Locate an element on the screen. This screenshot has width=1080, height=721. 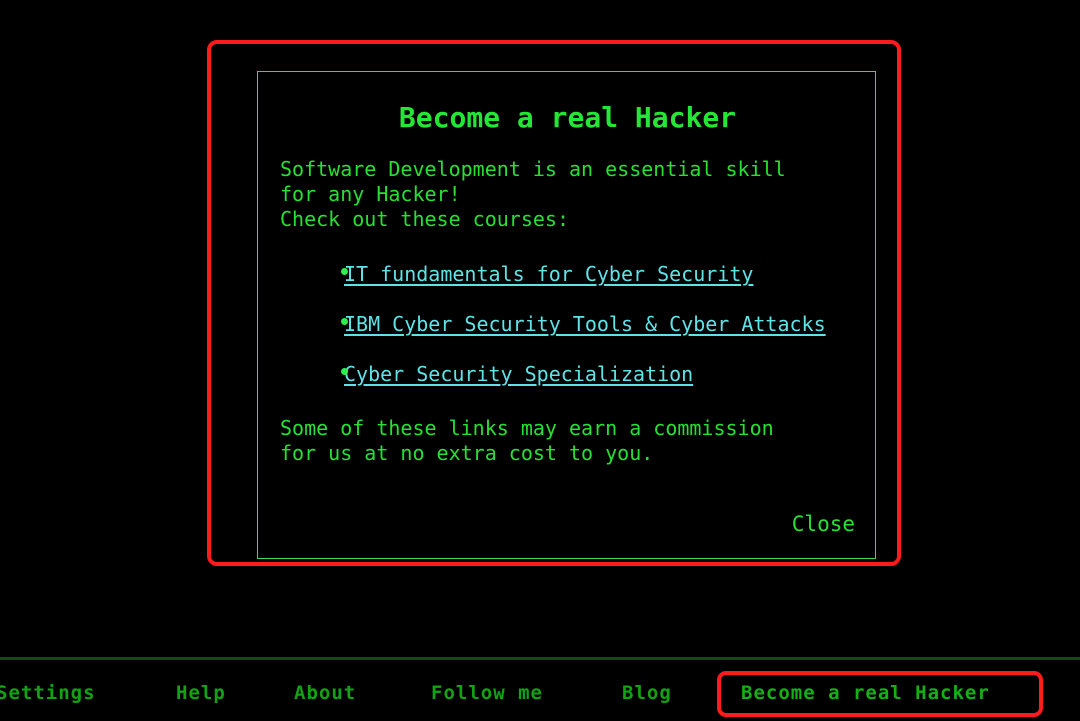
intro-line-3: Check out these courses: is located at coordinates (424, 219).